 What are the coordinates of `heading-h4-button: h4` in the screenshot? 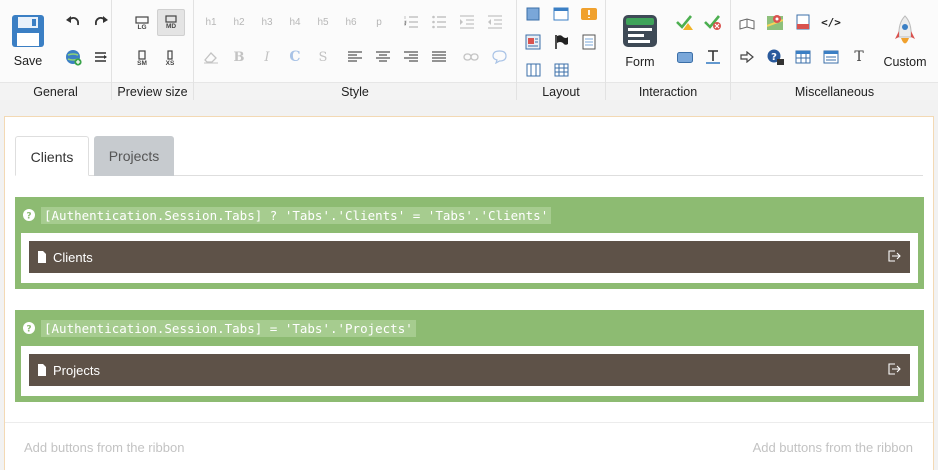 It's located at (295, 22).